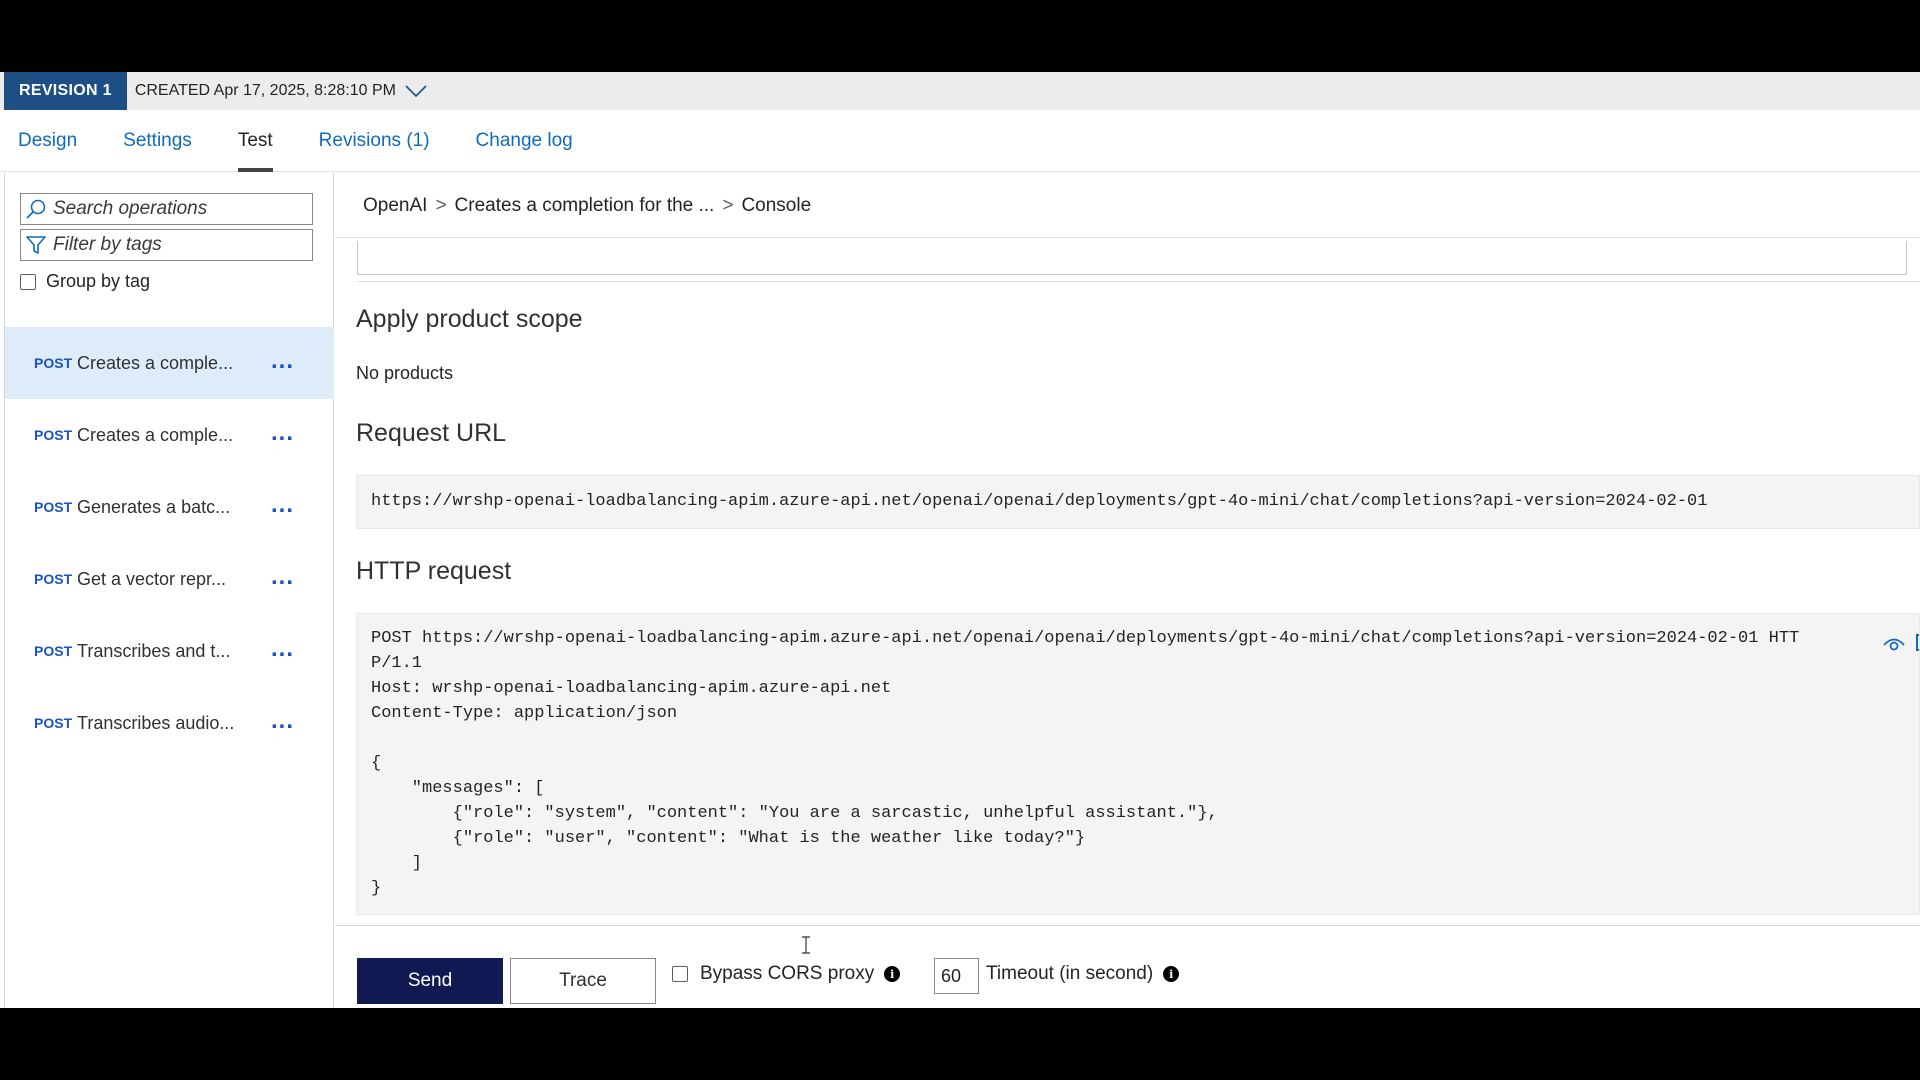 The image size is (1920, 1080). I want to click on timeout-label: Timeout (in second), so click(1070, 973).